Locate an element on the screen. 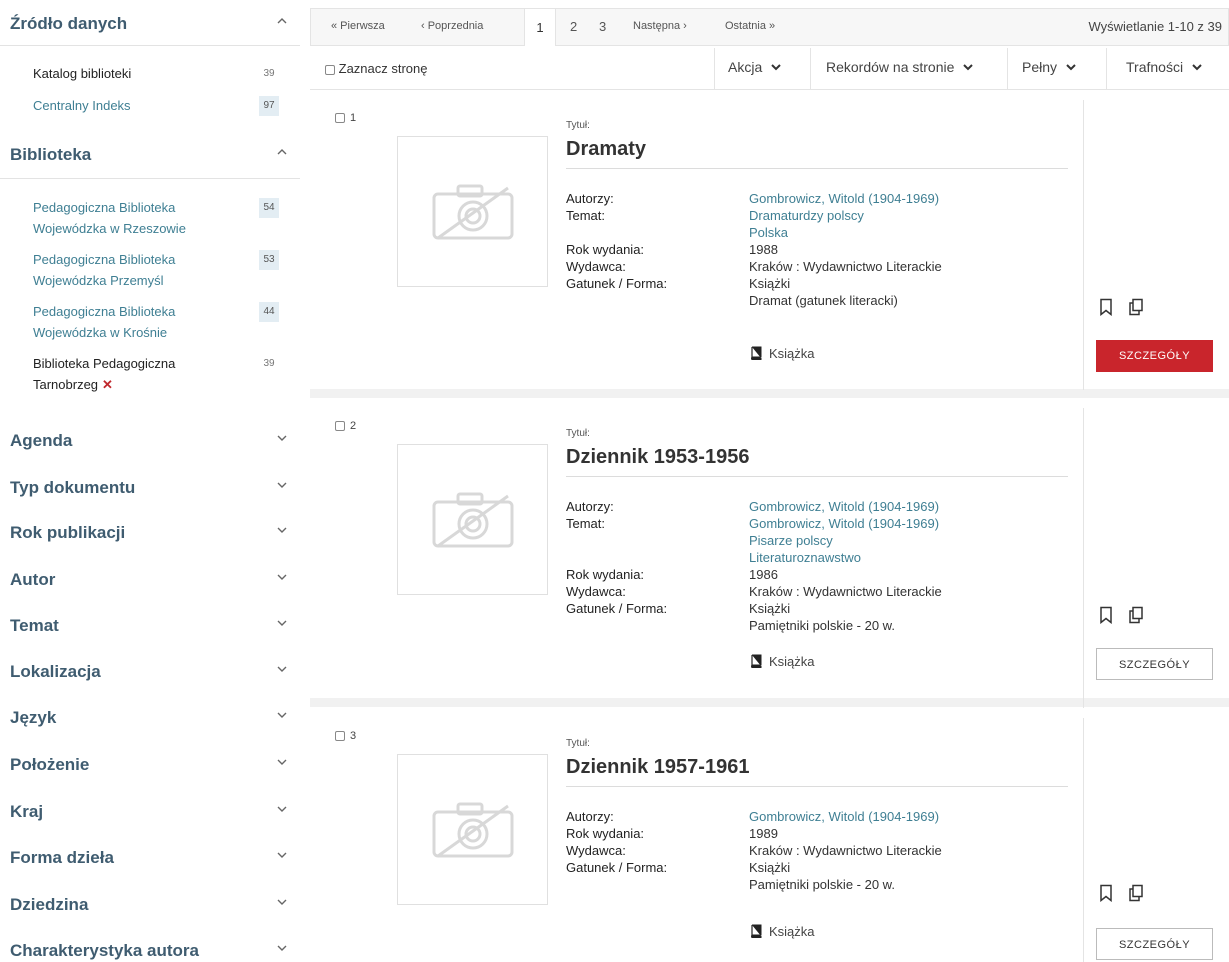 This screenshot has width=1229, height=962. sort-dropdown: Trafności is located at coordinates (1164, 67).